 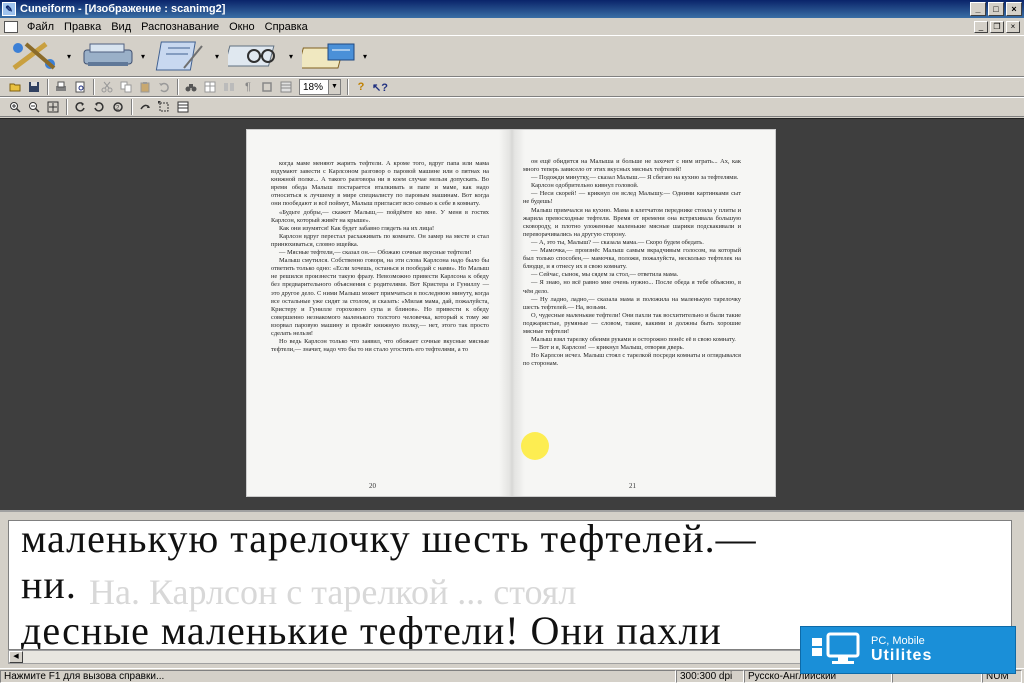 I want to click on scissors-icon, so click(x=107, y=87).